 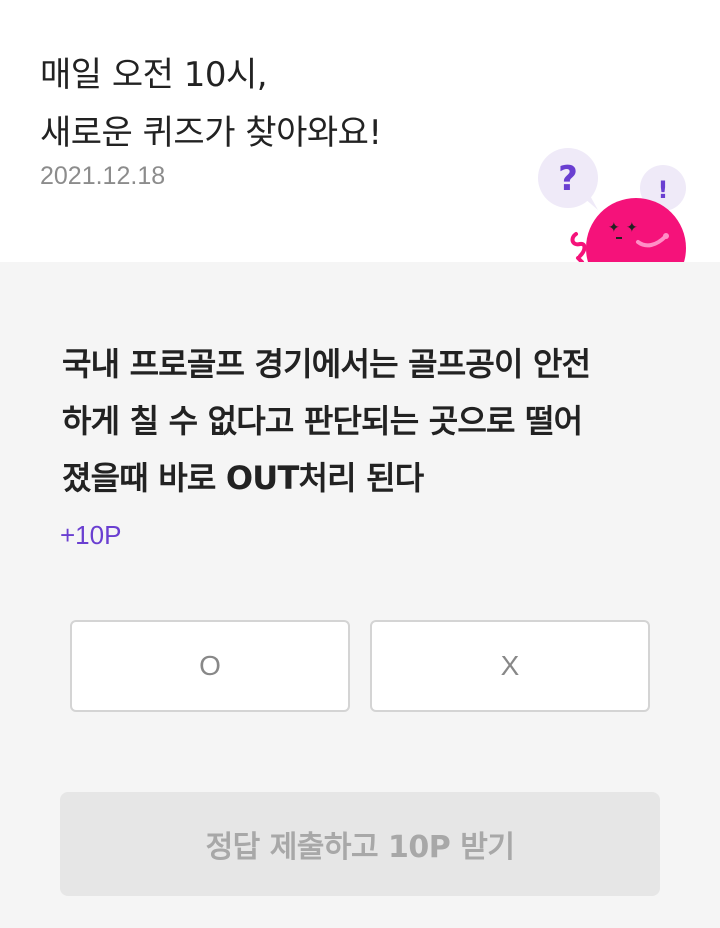 What do you see at coordinates (326, 364) in the screenshot?
I see `question-line-1: 국내 프로골프 경기에서는 골프공이 안전` at bounding box center [326, 364].